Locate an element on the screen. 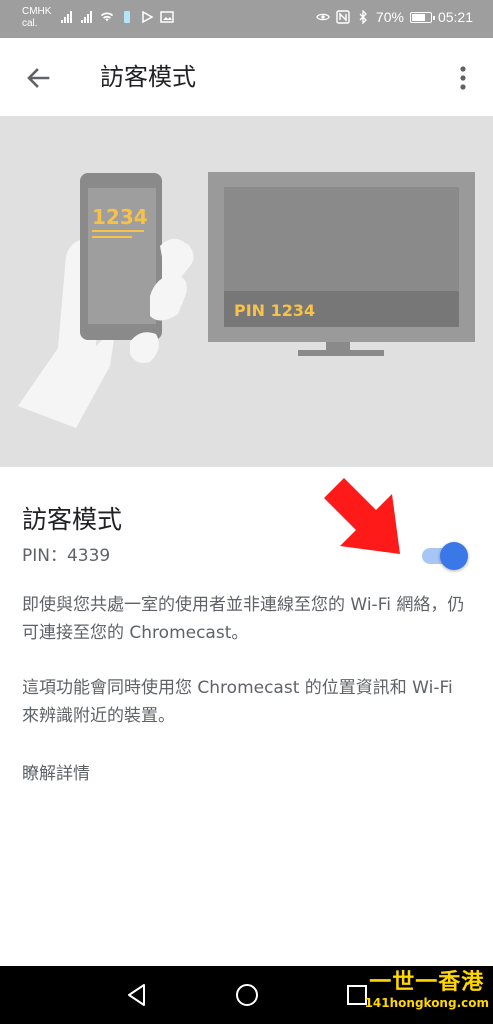 Image resolution: width=493 pixels, height=1024 pixels. triangle-back-icon is located at coordinates (137, 995).